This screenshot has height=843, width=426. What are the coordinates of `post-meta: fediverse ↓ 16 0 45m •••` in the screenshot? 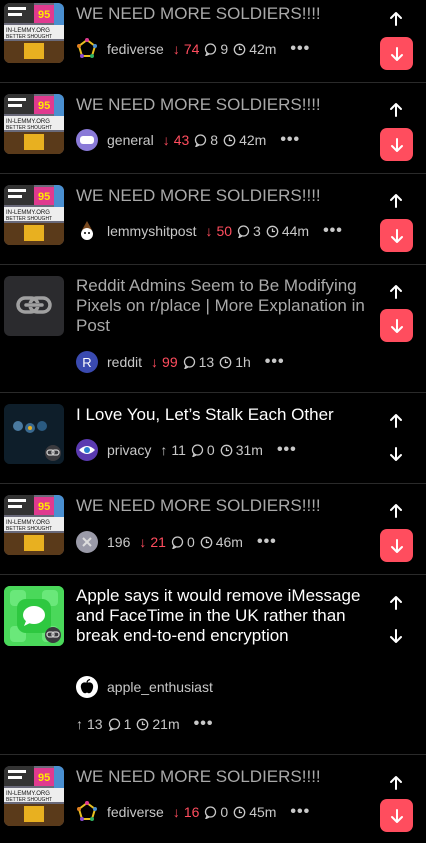 It's located at (193, 812).